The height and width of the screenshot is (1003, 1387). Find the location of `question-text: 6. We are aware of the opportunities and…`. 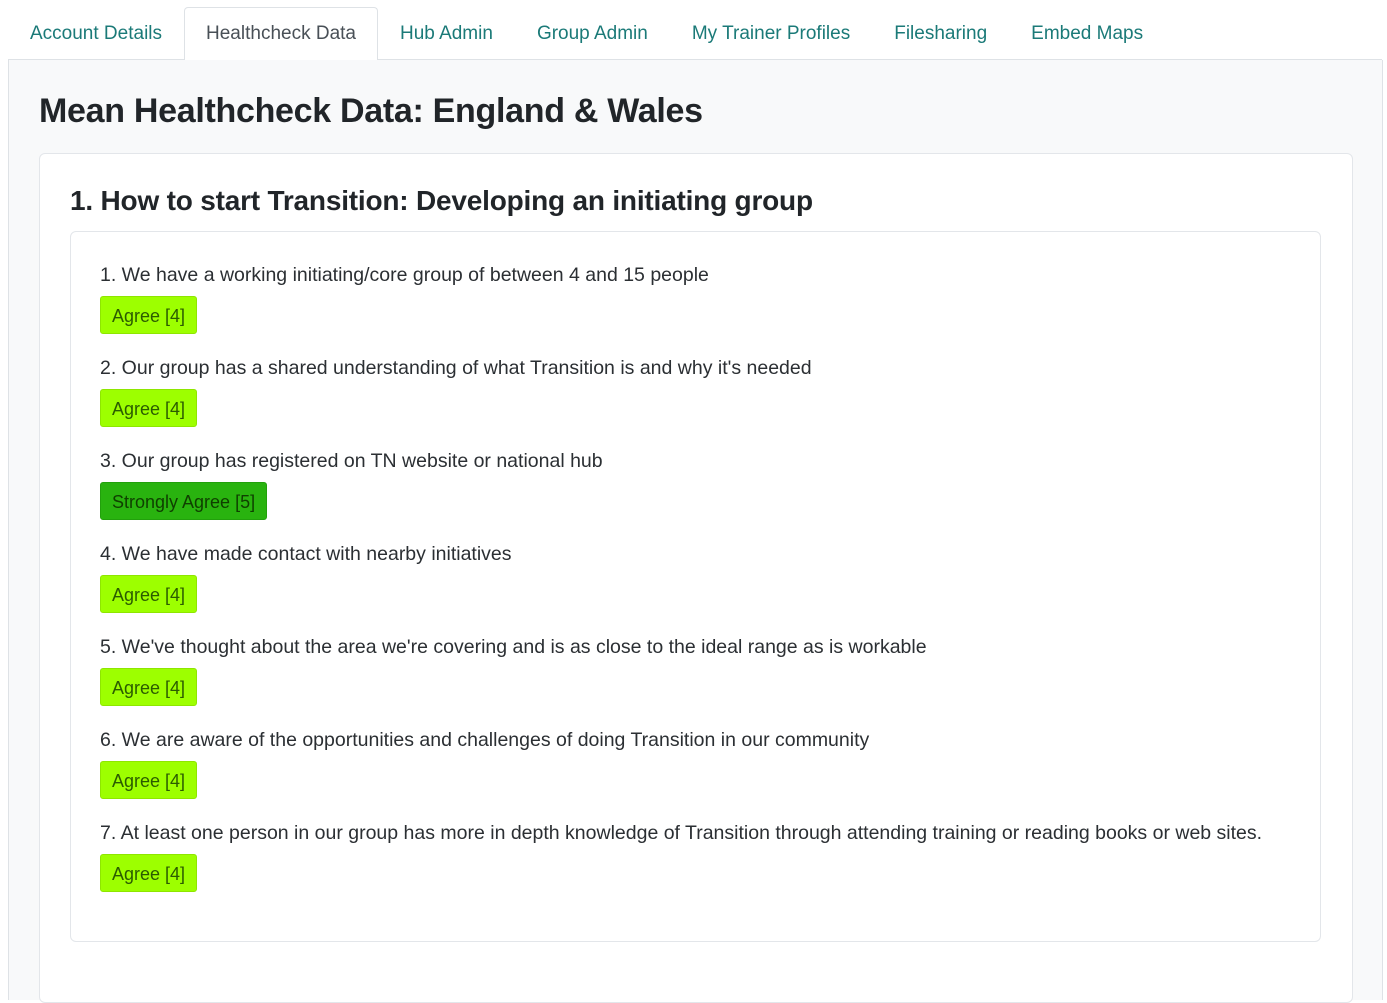

question-text: 6. We are aware of the opportunities and… is located at coordinates (485, 740).